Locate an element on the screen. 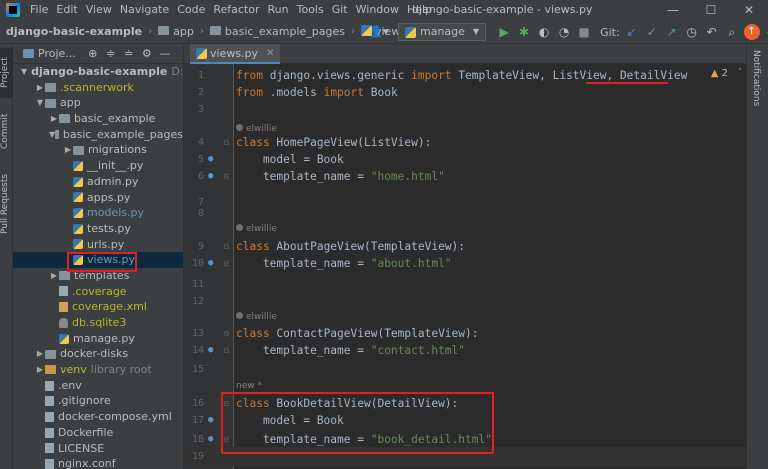  rollback-icon: ↶ is located at coordinates (712, 32).